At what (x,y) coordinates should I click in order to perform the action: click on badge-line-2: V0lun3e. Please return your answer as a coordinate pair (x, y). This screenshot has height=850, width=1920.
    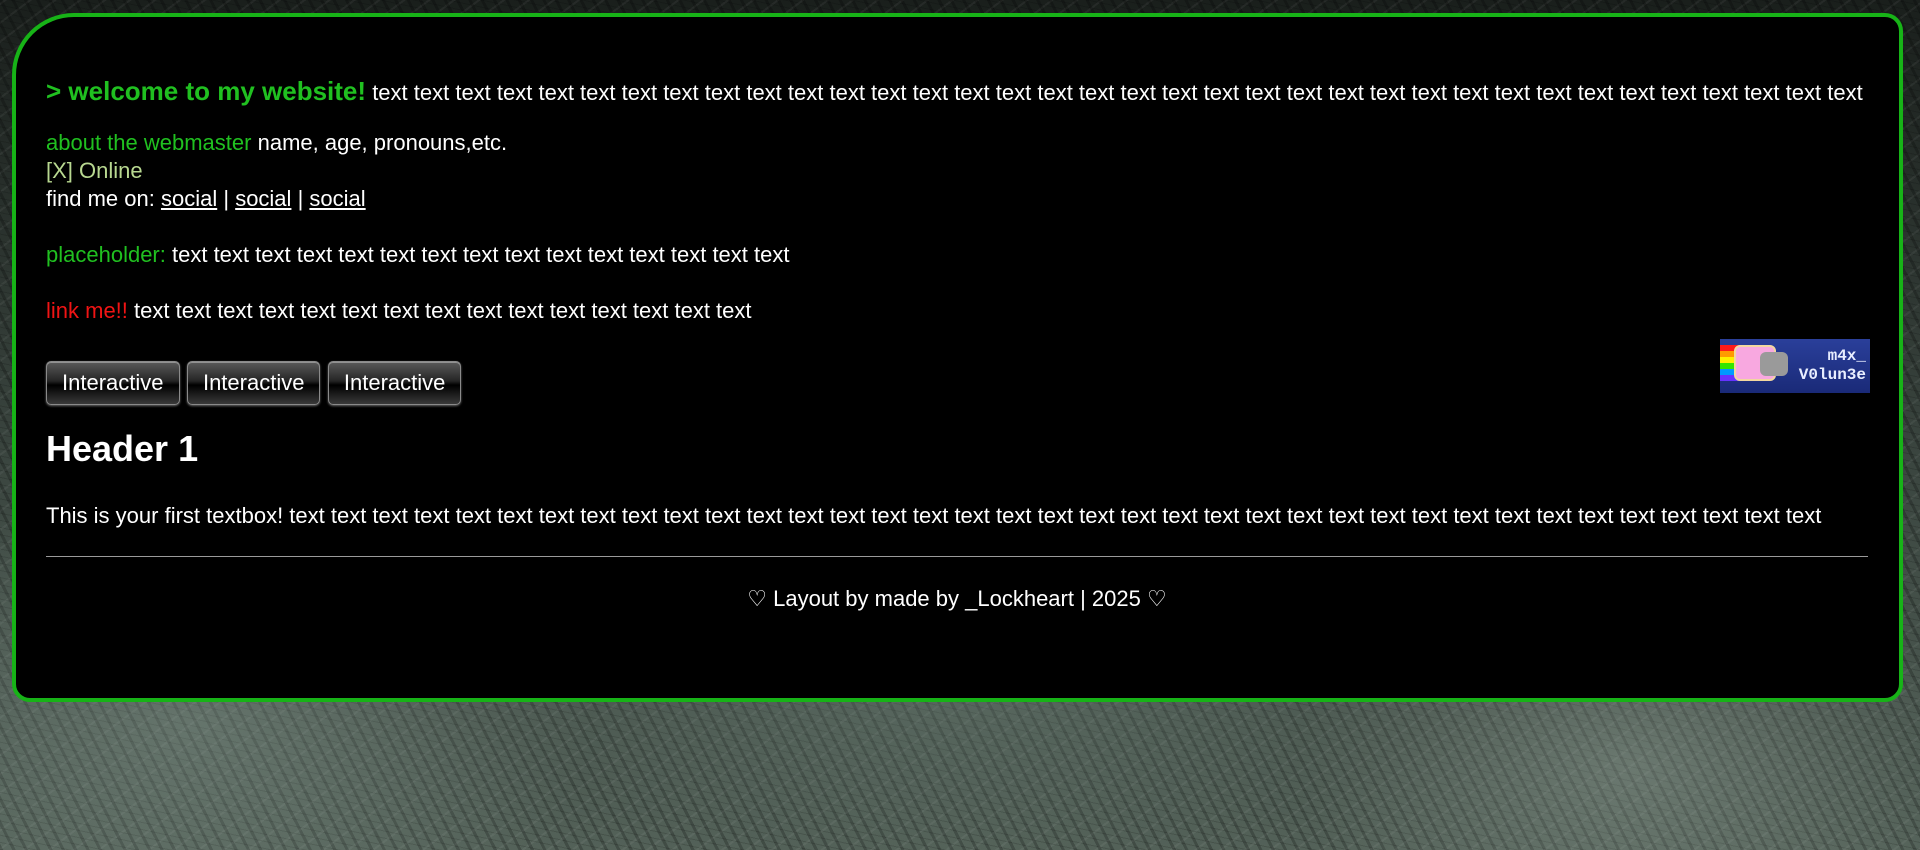
    Looking at the image, I should click on (1832, 375).